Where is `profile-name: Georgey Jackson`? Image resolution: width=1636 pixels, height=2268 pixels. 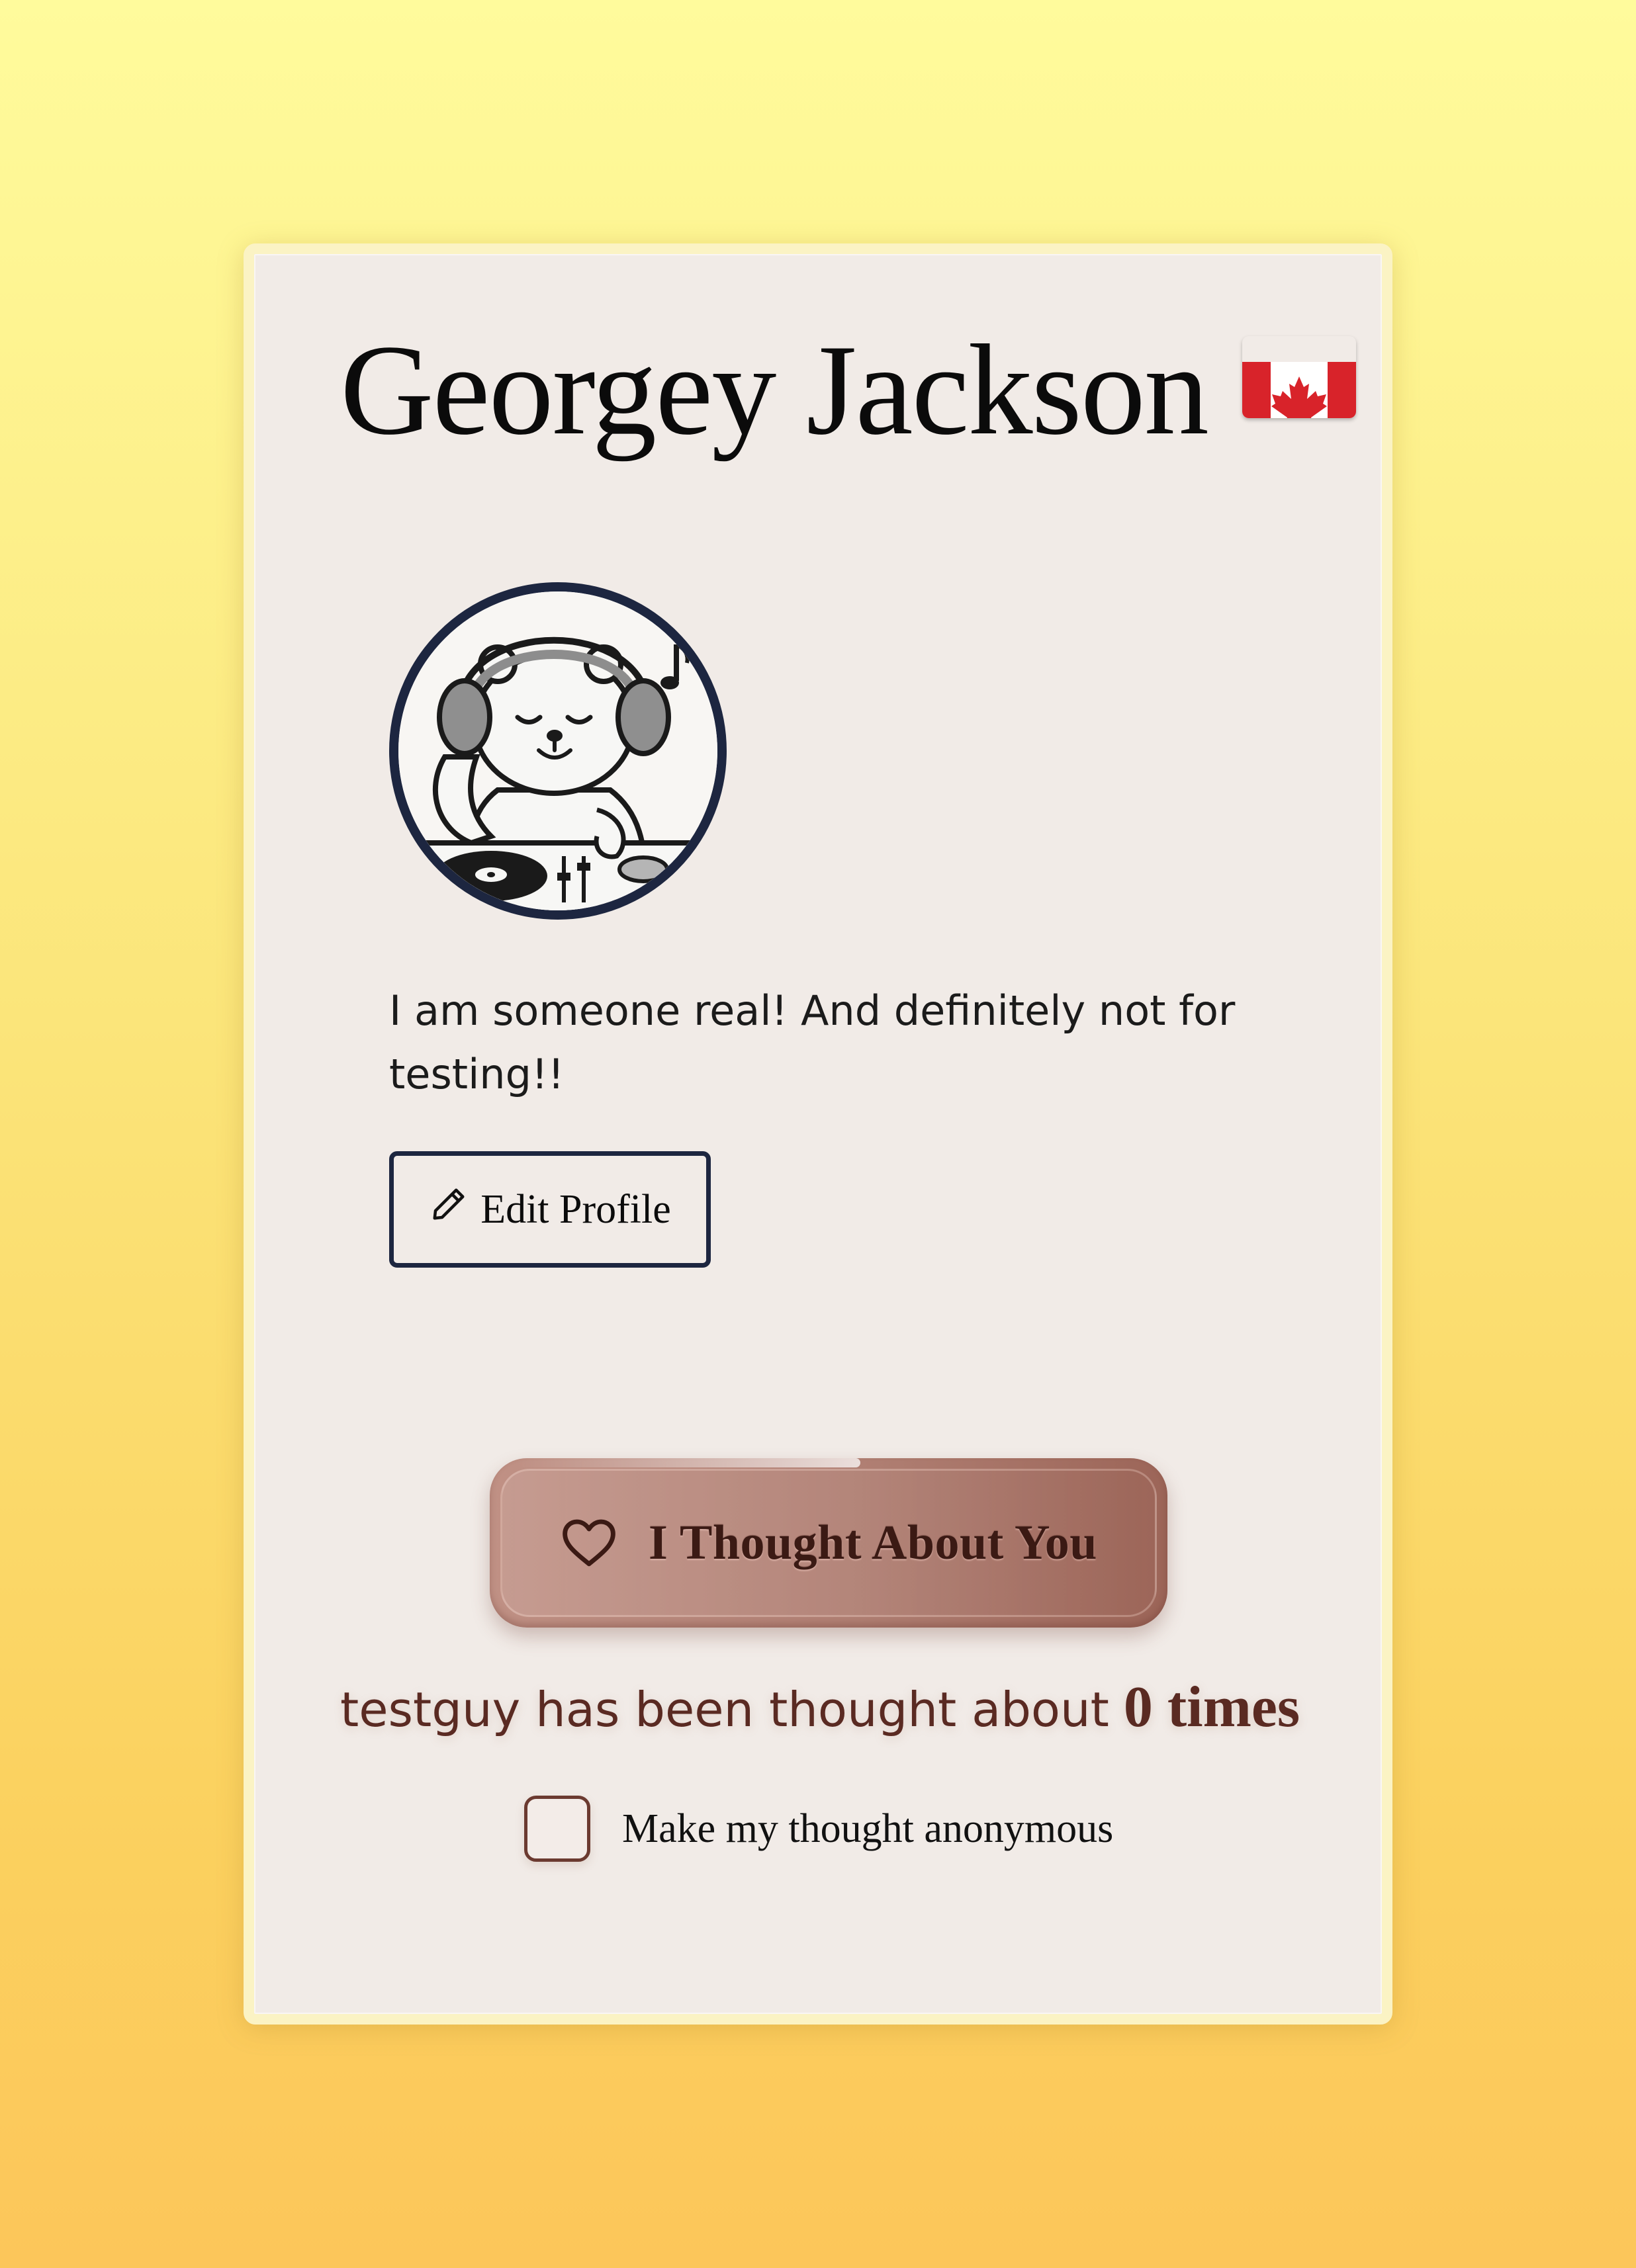 profile-name: Georgey Jackson is located at coordinates (774, 390).